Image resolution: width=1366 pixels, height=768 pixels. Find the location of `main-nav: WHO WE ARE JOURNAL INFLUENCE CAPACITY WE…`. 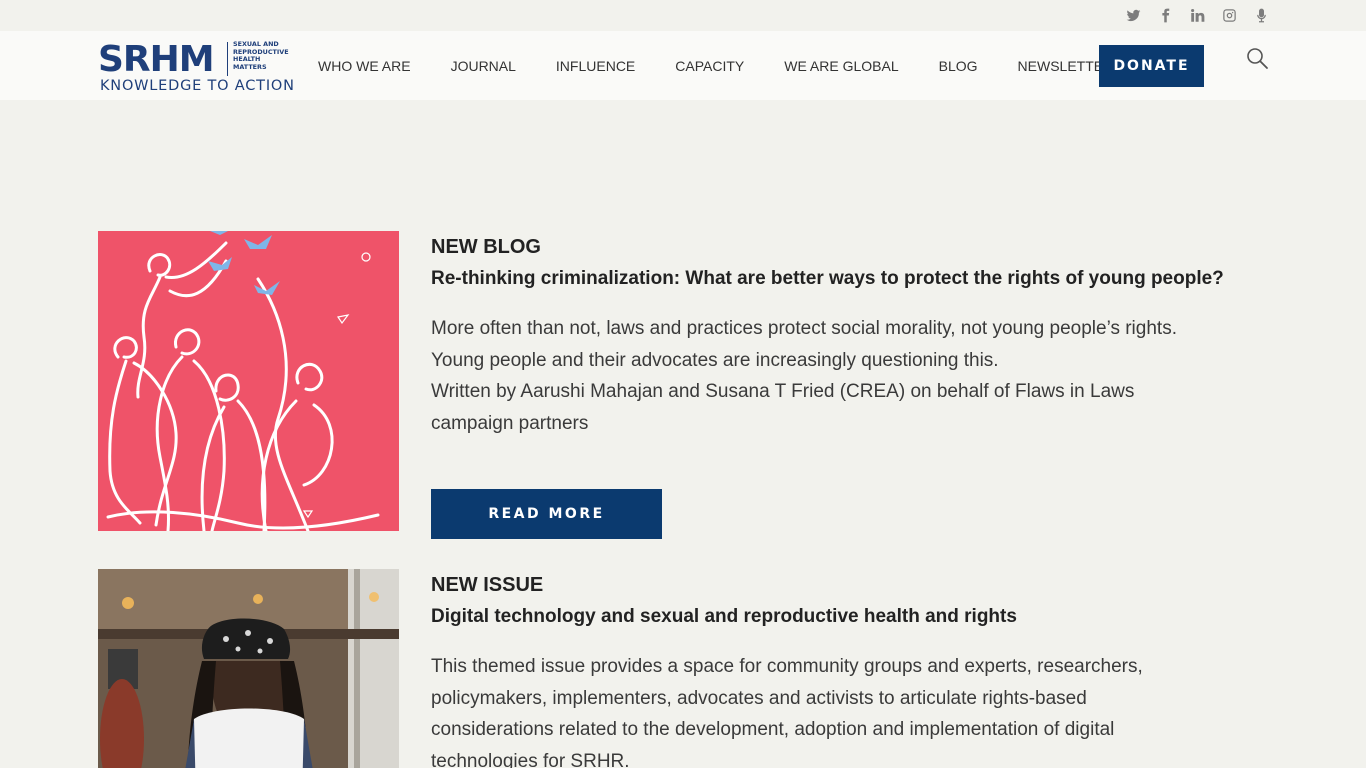

main-nav: WHO WE ARE JOURNAL INFLUENCE CAPACITY WE… is located at coordinates (720, 65).